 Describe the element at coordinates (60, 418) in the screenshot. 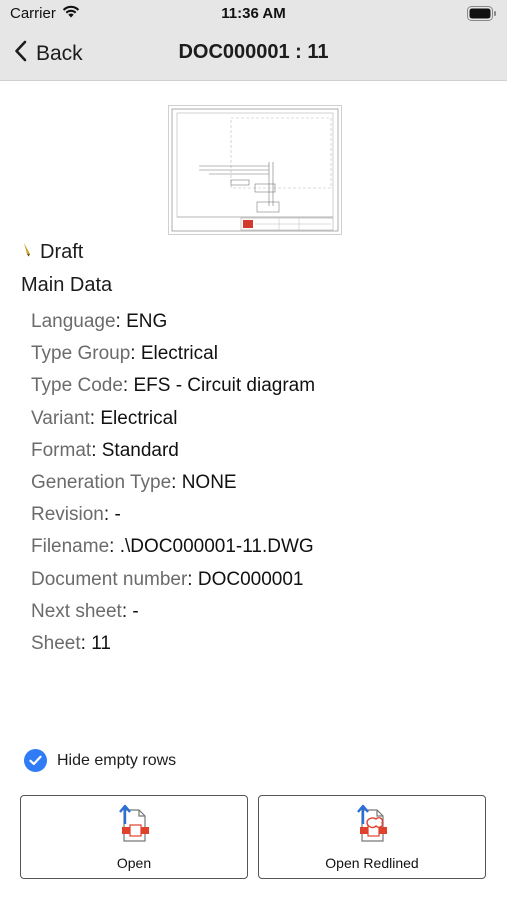

I see `field-label: Variant` at that location.